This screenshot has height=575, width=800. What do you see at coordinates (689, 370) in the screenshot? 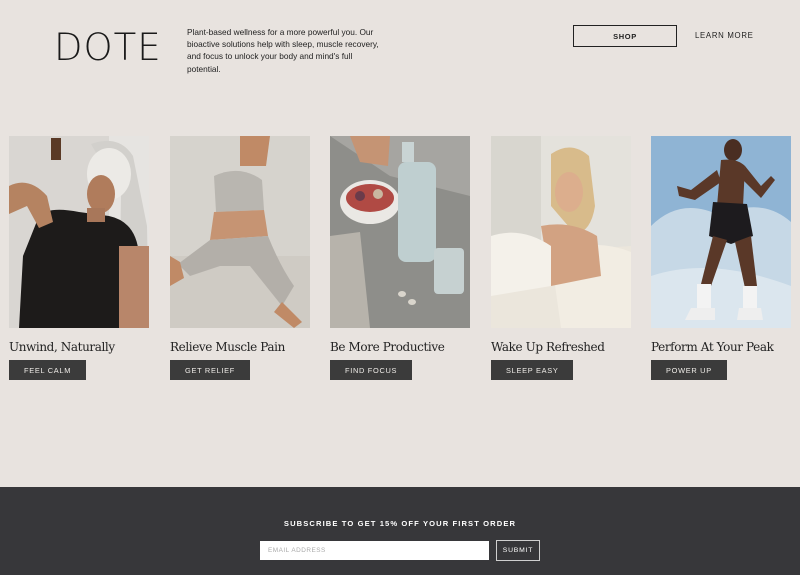
I see `power-up-button: POWER UP` at bounding box center [689, 370].